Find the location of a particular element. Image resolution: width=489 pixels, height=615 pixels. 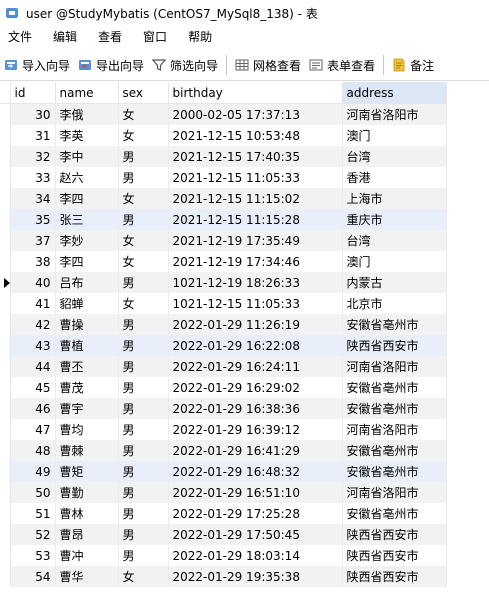

cell-id: 37 is located at coordinates (33, 240).